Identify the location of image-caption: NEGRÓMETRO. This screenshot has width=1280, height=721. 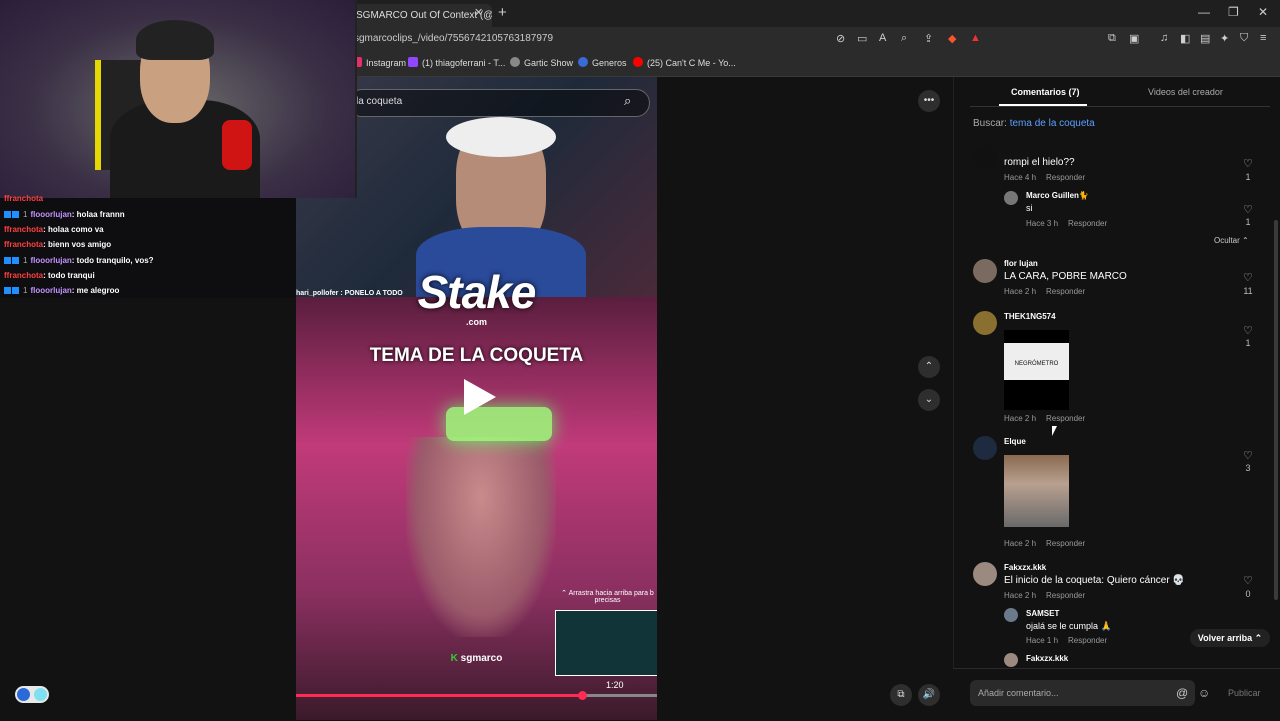
(1036, 364).